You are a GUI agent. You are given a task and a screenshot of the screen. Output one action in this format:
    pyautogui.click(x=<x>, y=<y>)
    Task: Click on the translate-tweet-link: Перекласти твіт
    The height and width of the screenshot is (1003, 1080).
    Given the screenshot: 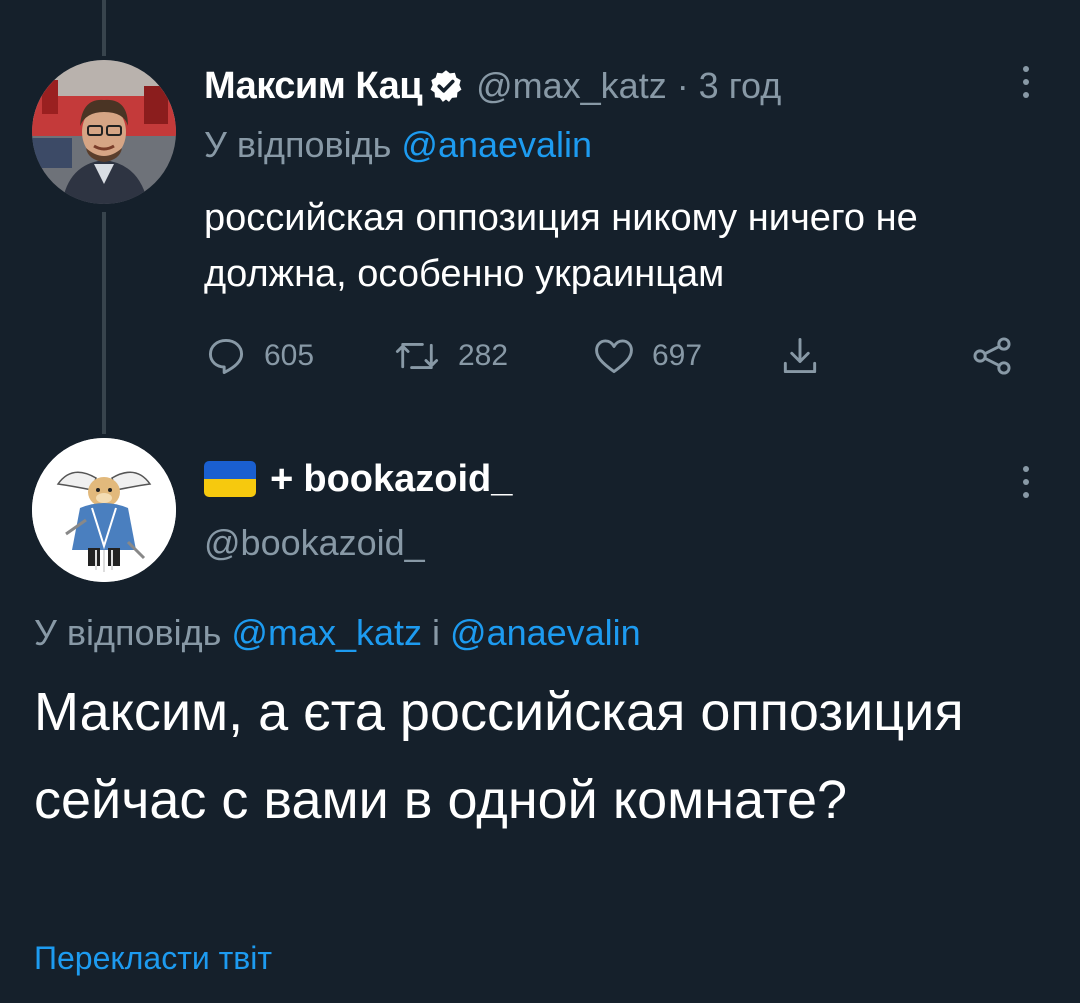 What is the action you would take?
    pyautogui.click(x=153, y=958)
    